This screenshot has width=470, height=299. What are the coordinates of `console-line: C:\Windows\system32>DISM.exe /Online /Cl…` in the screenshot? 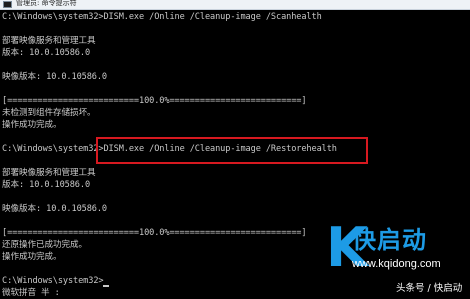 It's located at (162, 17).